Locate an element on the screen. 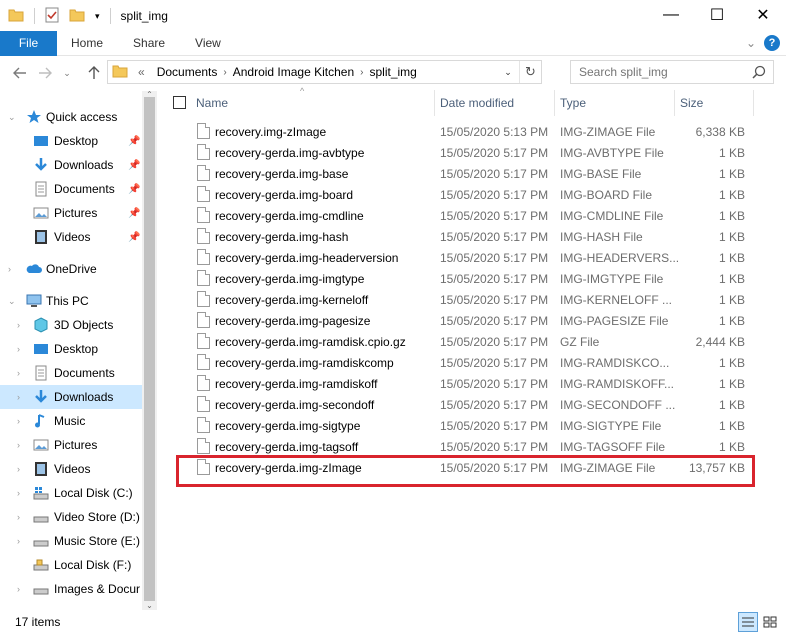 The image size is (786, 634). nav-downloads: › Downloads is located at coordinates (71, 397).